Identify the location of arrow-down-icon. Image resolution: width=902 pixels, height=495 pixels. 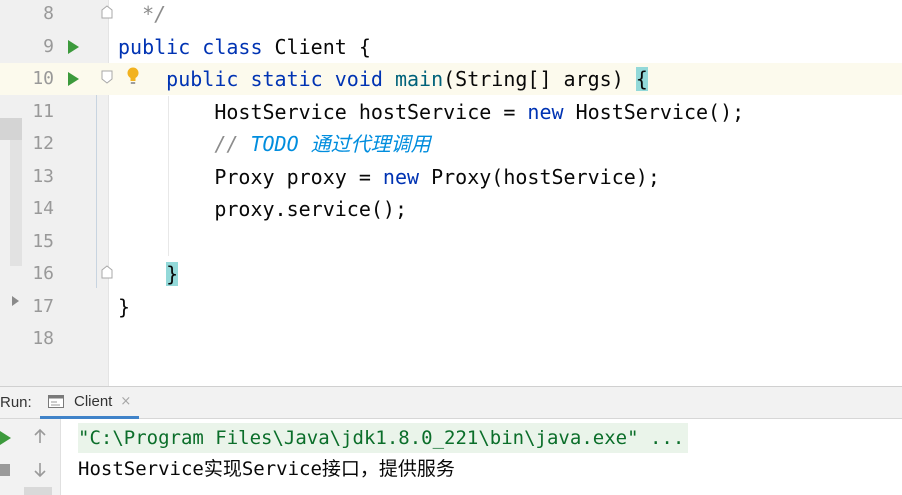
(40, 470).